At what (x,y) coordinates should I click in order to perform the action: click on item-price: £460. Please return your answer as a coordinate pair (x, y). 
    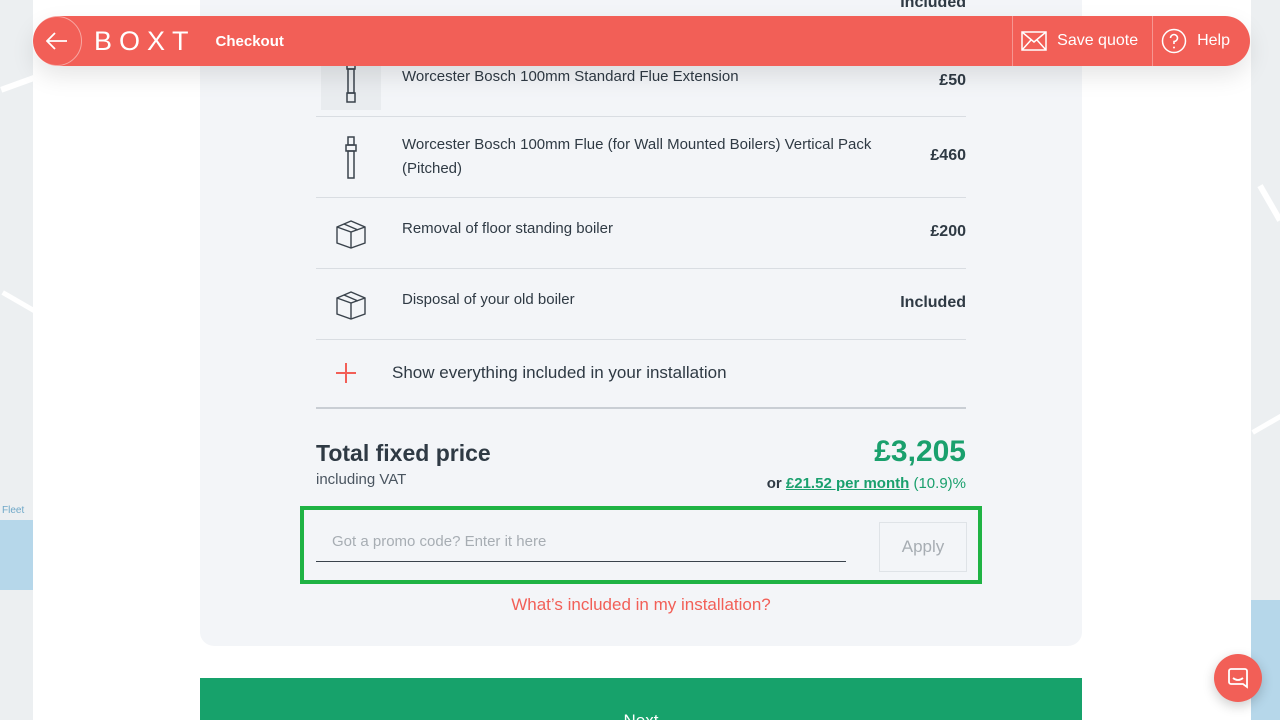
    Looking at the image, I should click on (948, 155).